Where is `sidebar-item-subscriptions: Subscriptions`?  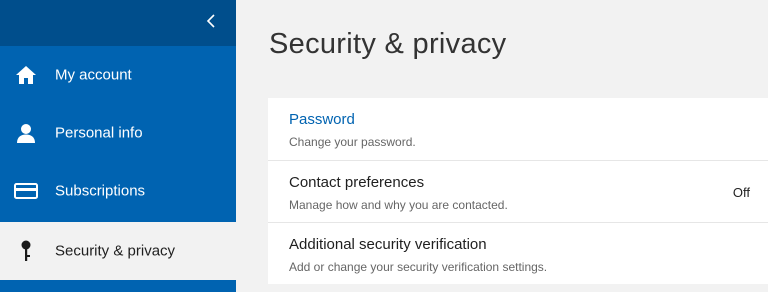
sidebar-item-subscriptions: Subscriptions is located at coordinates (118, 191).